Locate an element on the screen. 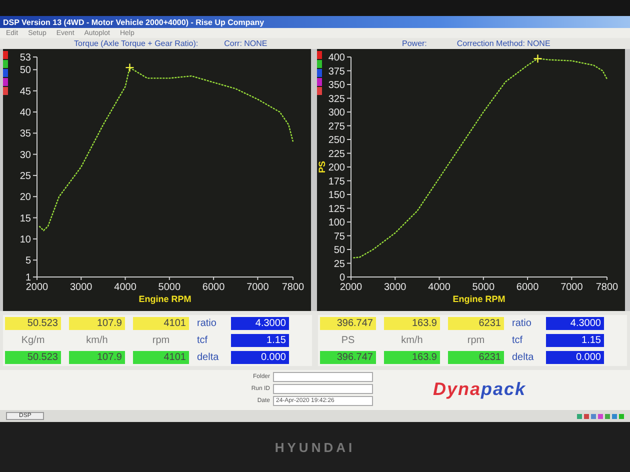 This screenshot has width=630, height=472. axis-tick-label: 10 is located at coordinates (25, 240).